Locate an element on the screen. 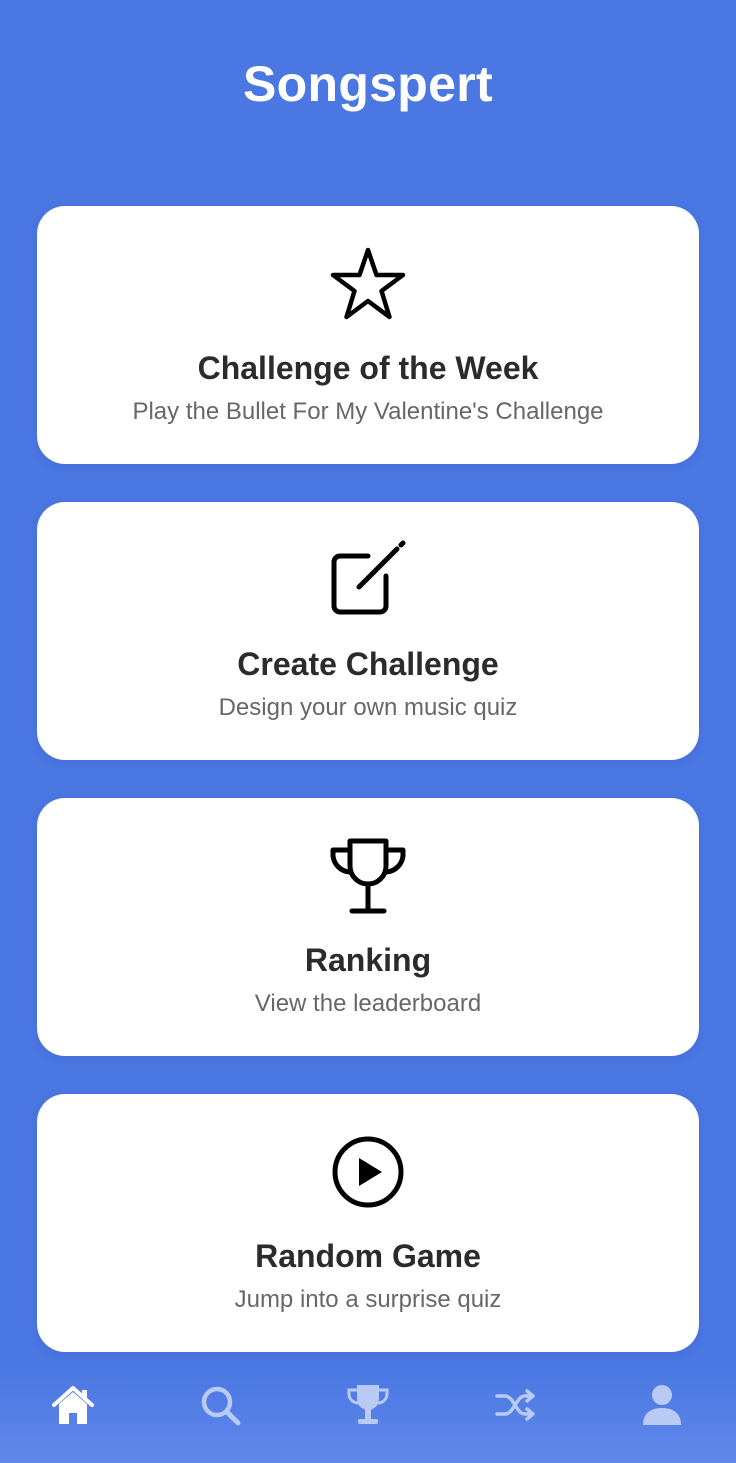 Image resolution: width=736 pixels, height=1463 pixels. shuffle-icon is located at coordinates (515, 1405).